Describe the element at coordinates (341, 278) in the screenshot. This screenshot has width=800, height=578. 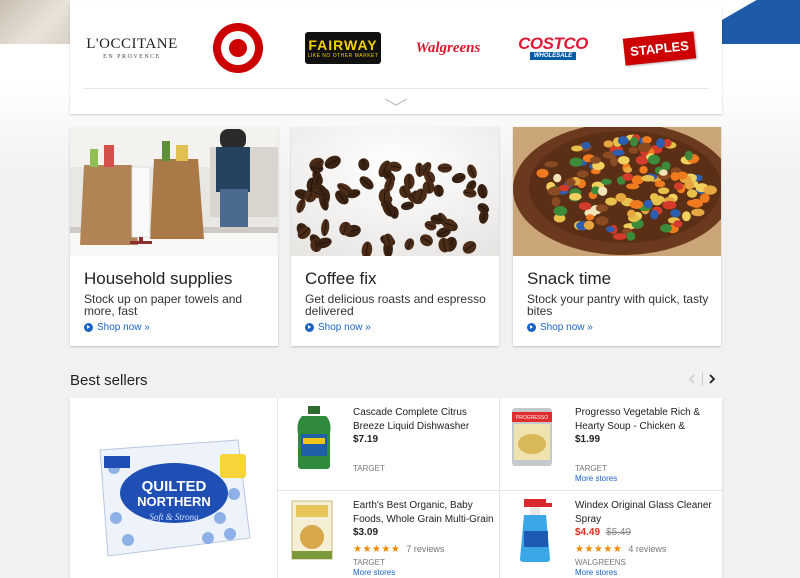
I see `category-title: Coffee fix` at that location.